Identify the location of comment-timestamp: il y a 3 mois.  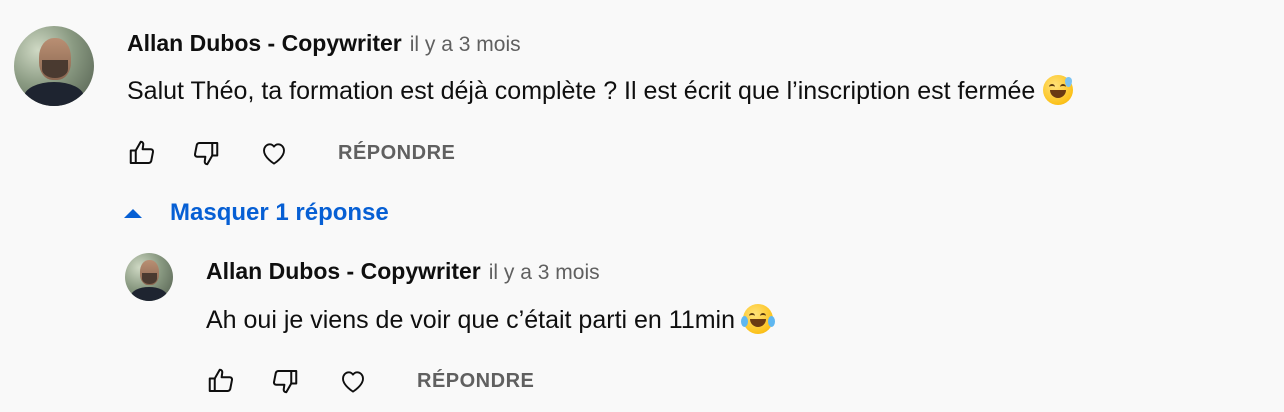
(465, 44).